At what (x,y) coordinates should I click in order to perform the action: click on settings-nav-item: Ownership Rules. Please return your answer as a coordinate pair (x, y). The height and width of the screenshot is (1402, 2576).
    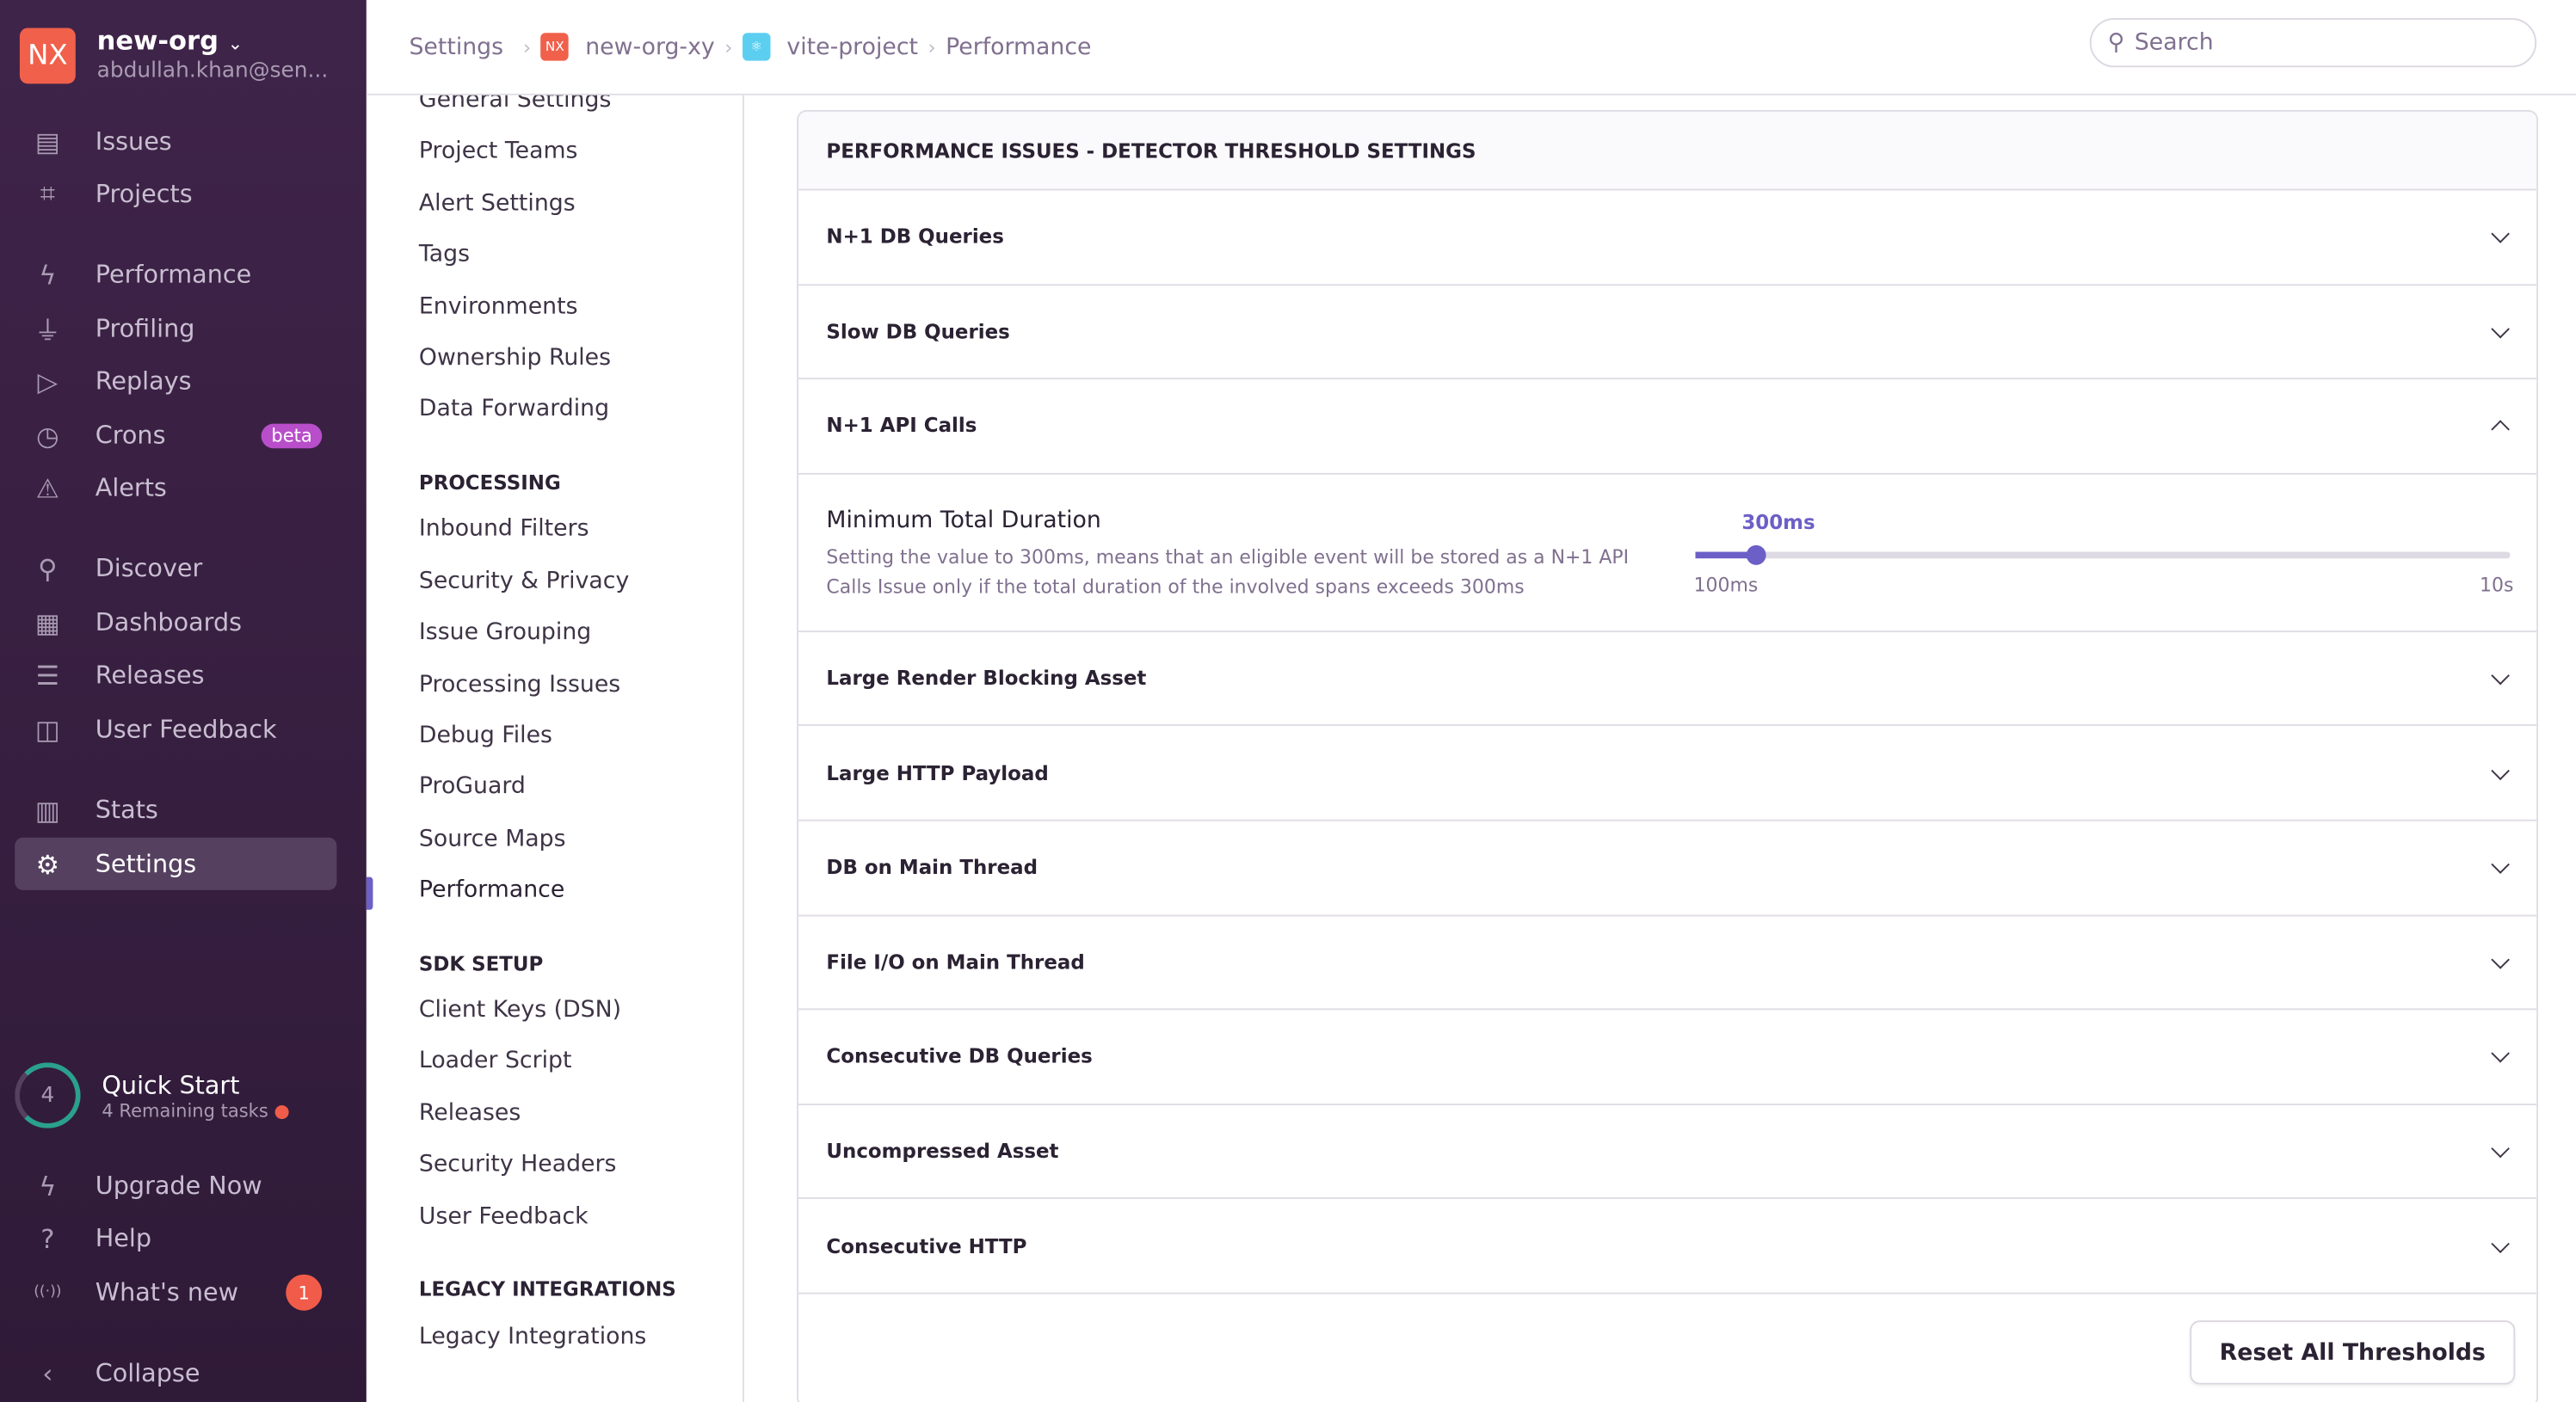
    Looking at the image, I should click on (515, 358).